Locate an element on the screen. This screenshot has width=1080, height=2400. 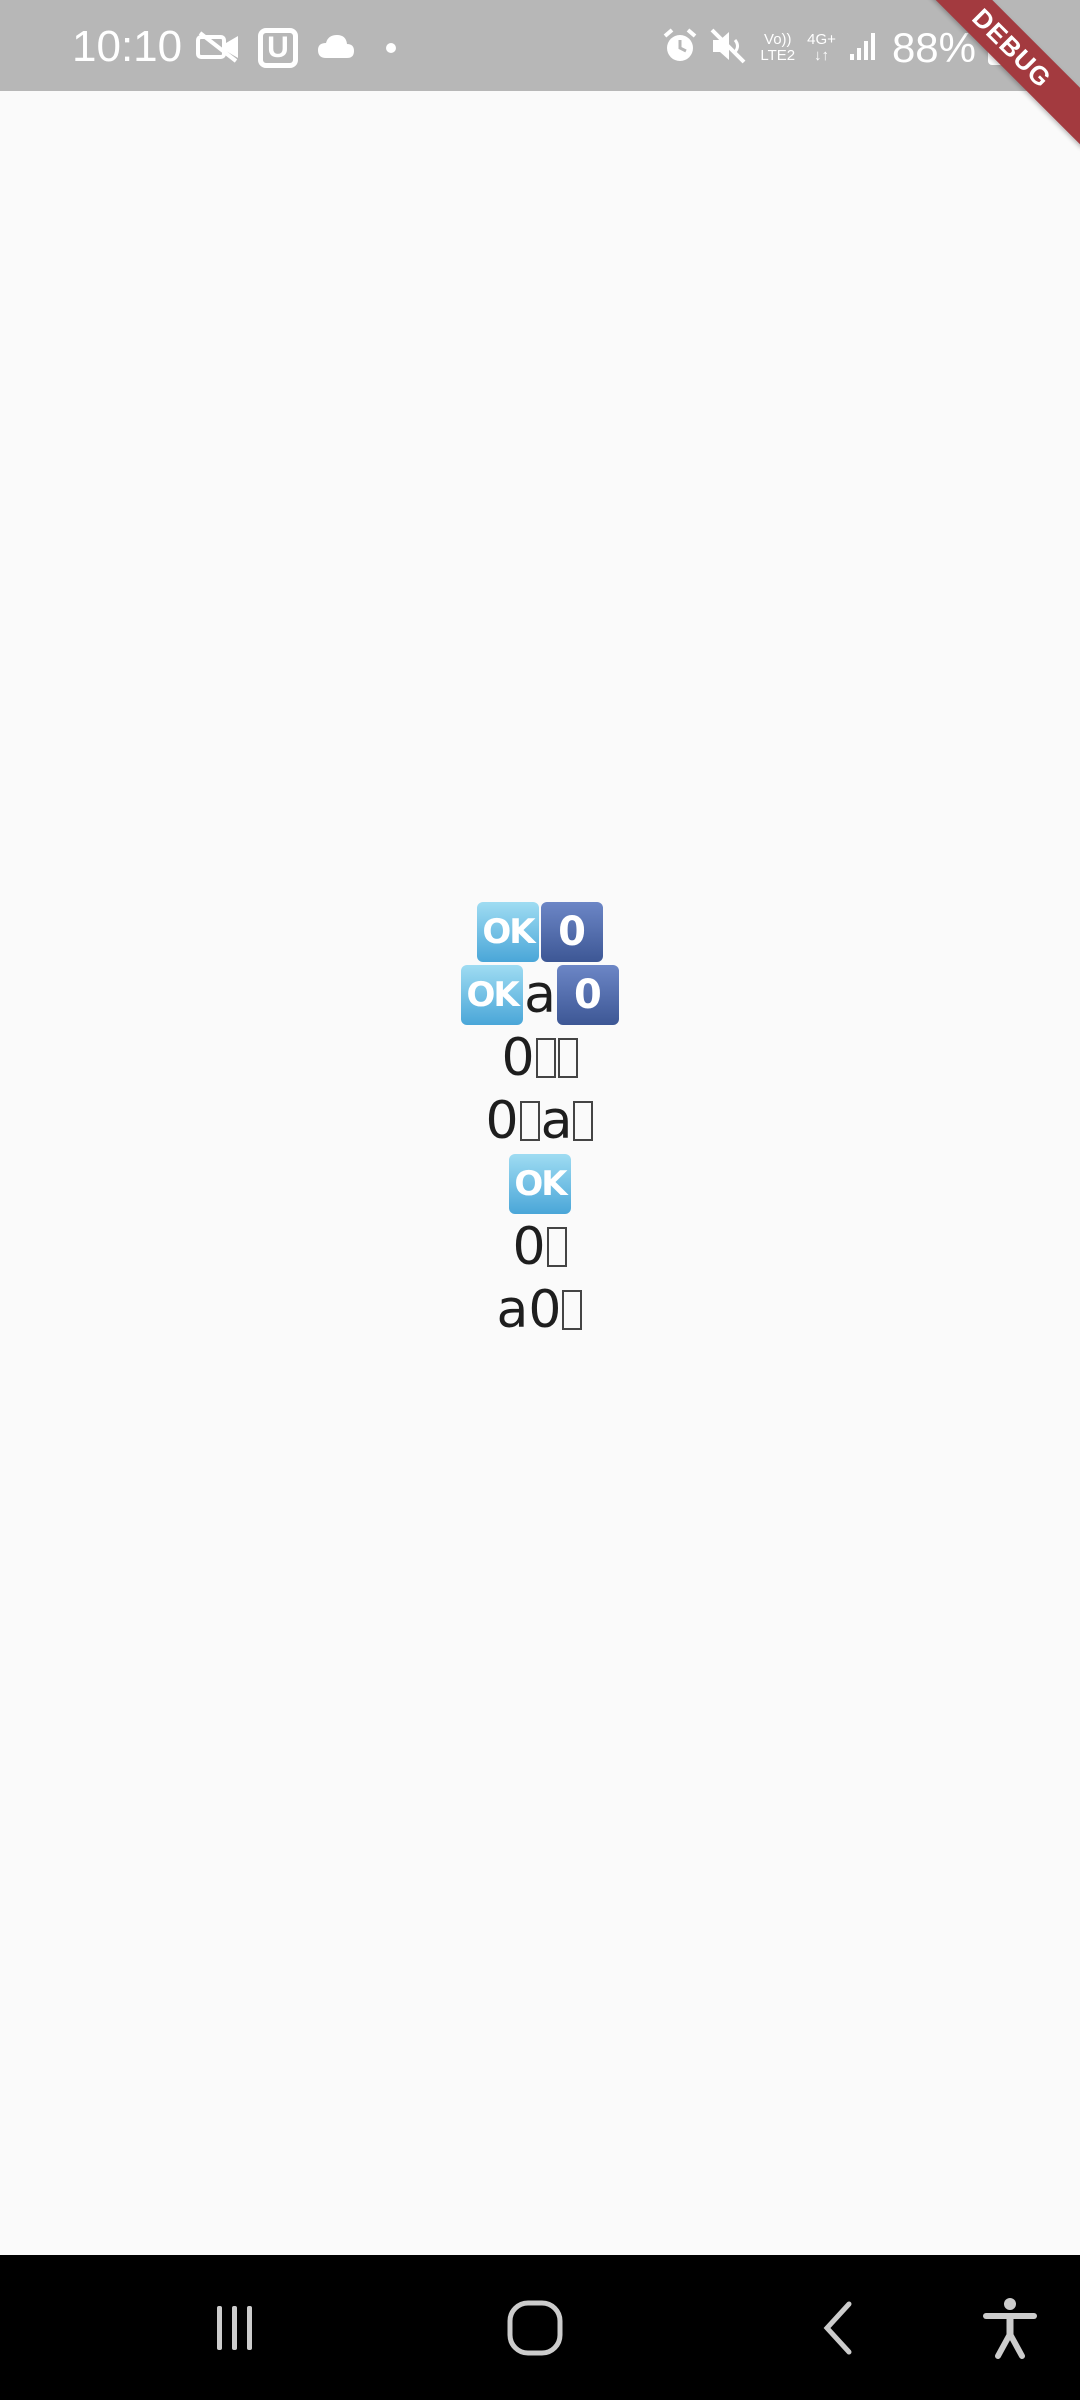
text-line-3: 0 is located at coordinates (539, 1057).